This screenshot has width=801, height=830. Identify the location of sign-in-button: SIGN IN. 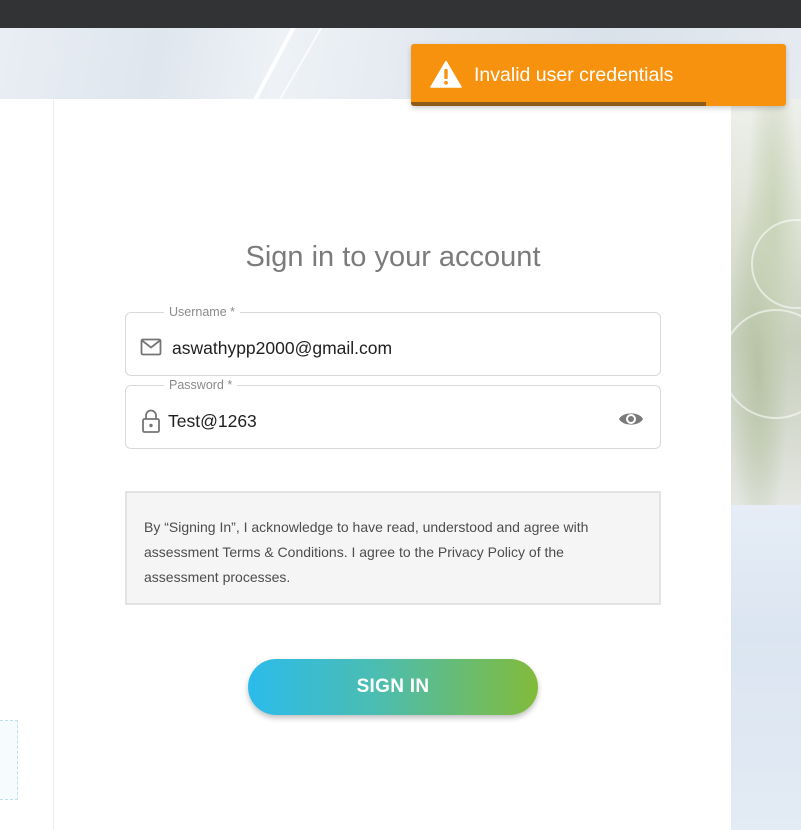
(393, 687).